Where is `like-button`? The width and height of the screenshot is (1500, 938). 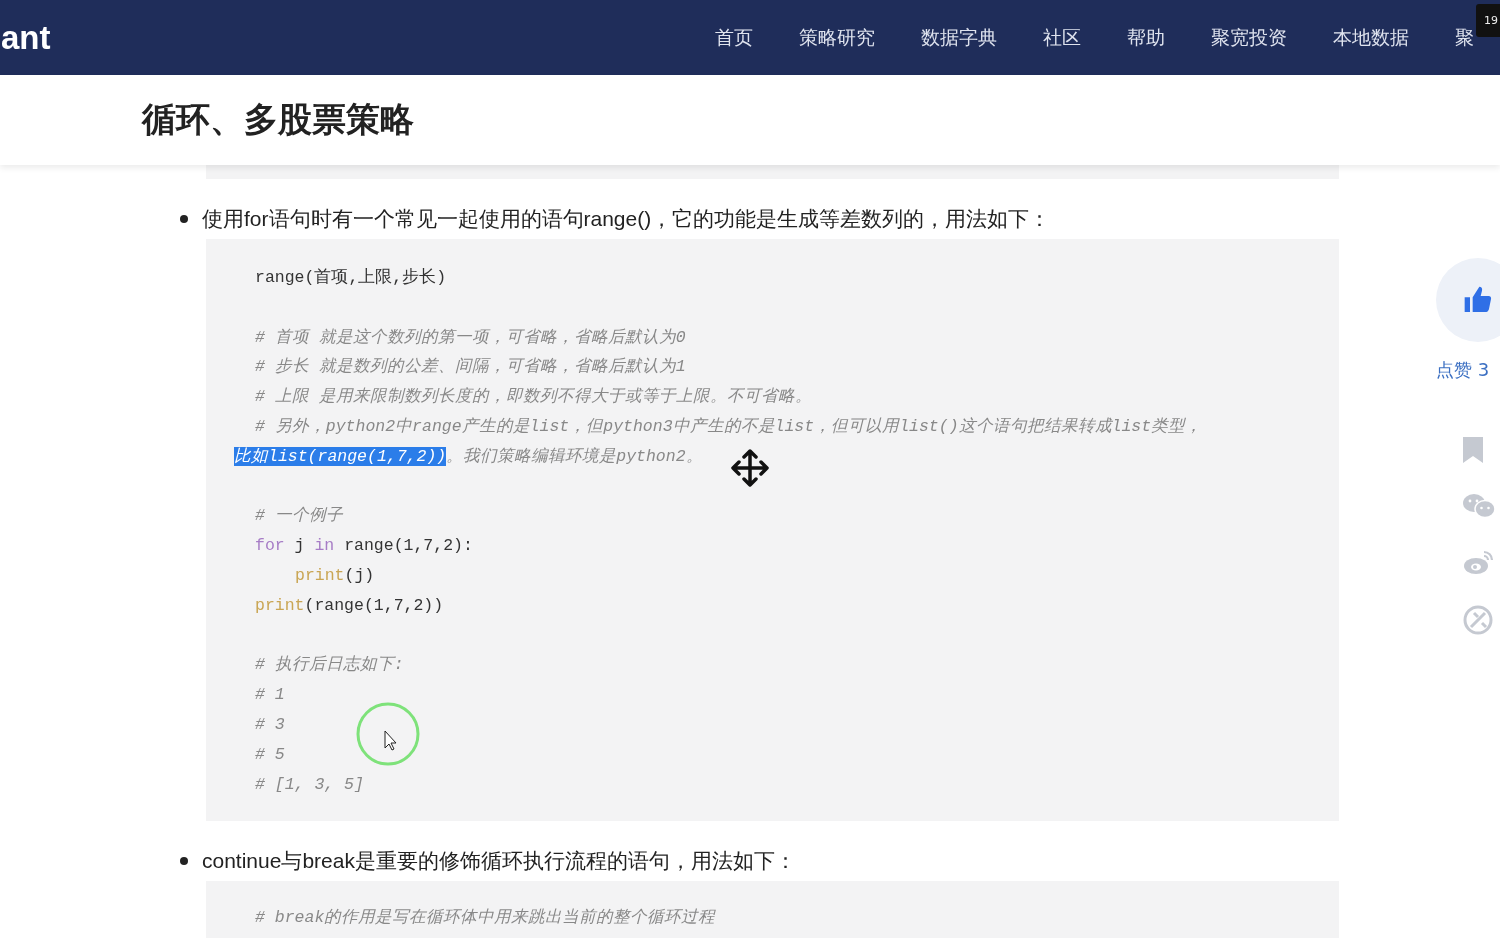
like-button is located at coordinates (1468, 300).